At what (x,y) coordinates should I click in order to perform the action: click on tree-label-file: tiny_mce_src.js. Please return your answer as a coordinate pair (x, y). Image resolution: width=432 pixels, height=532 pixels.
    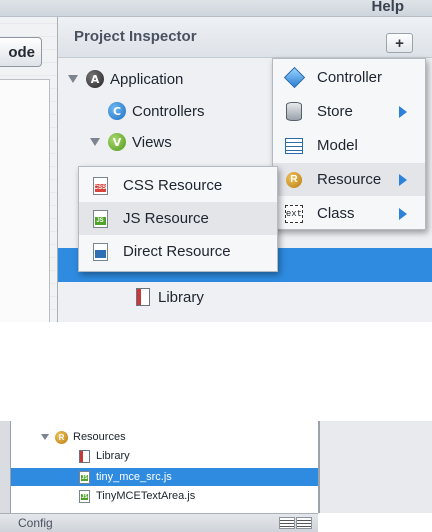
    Looking at the image, I should click on (134, 477).